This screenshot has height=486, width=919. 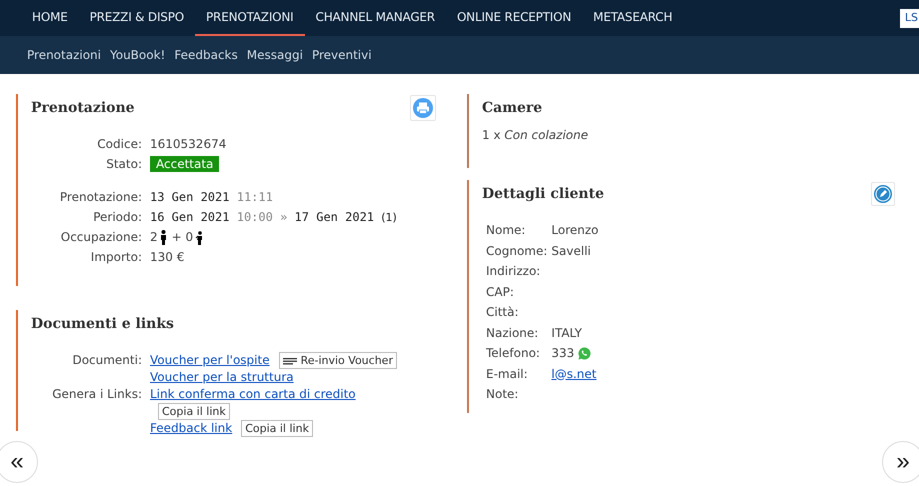 What do you see at coordinates (123, 164) in the screenshot?
I see `field-label: Stato:` at bounding box center [123, 164].